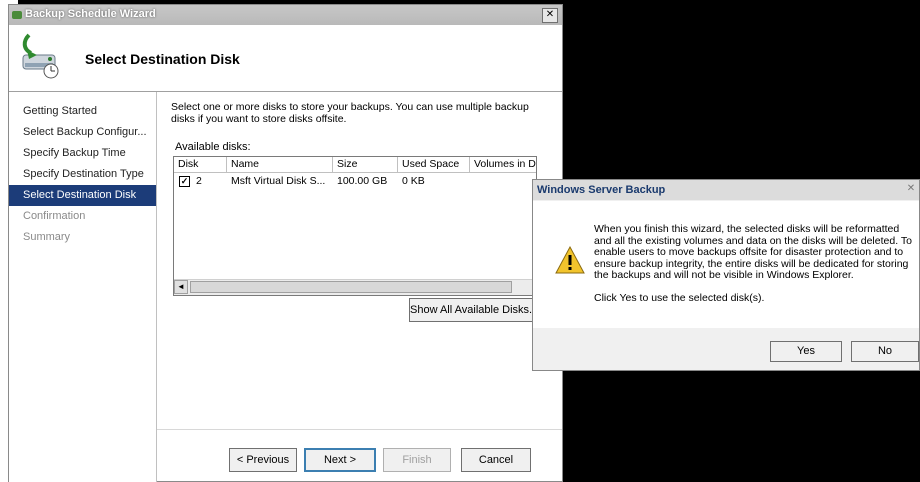 This screenshot has width=920, height=482. What do you see at coordinates (82, 111) in the screenshot?
I see `nav-getting-started: Getting Started` at bounding box center [82, 111].